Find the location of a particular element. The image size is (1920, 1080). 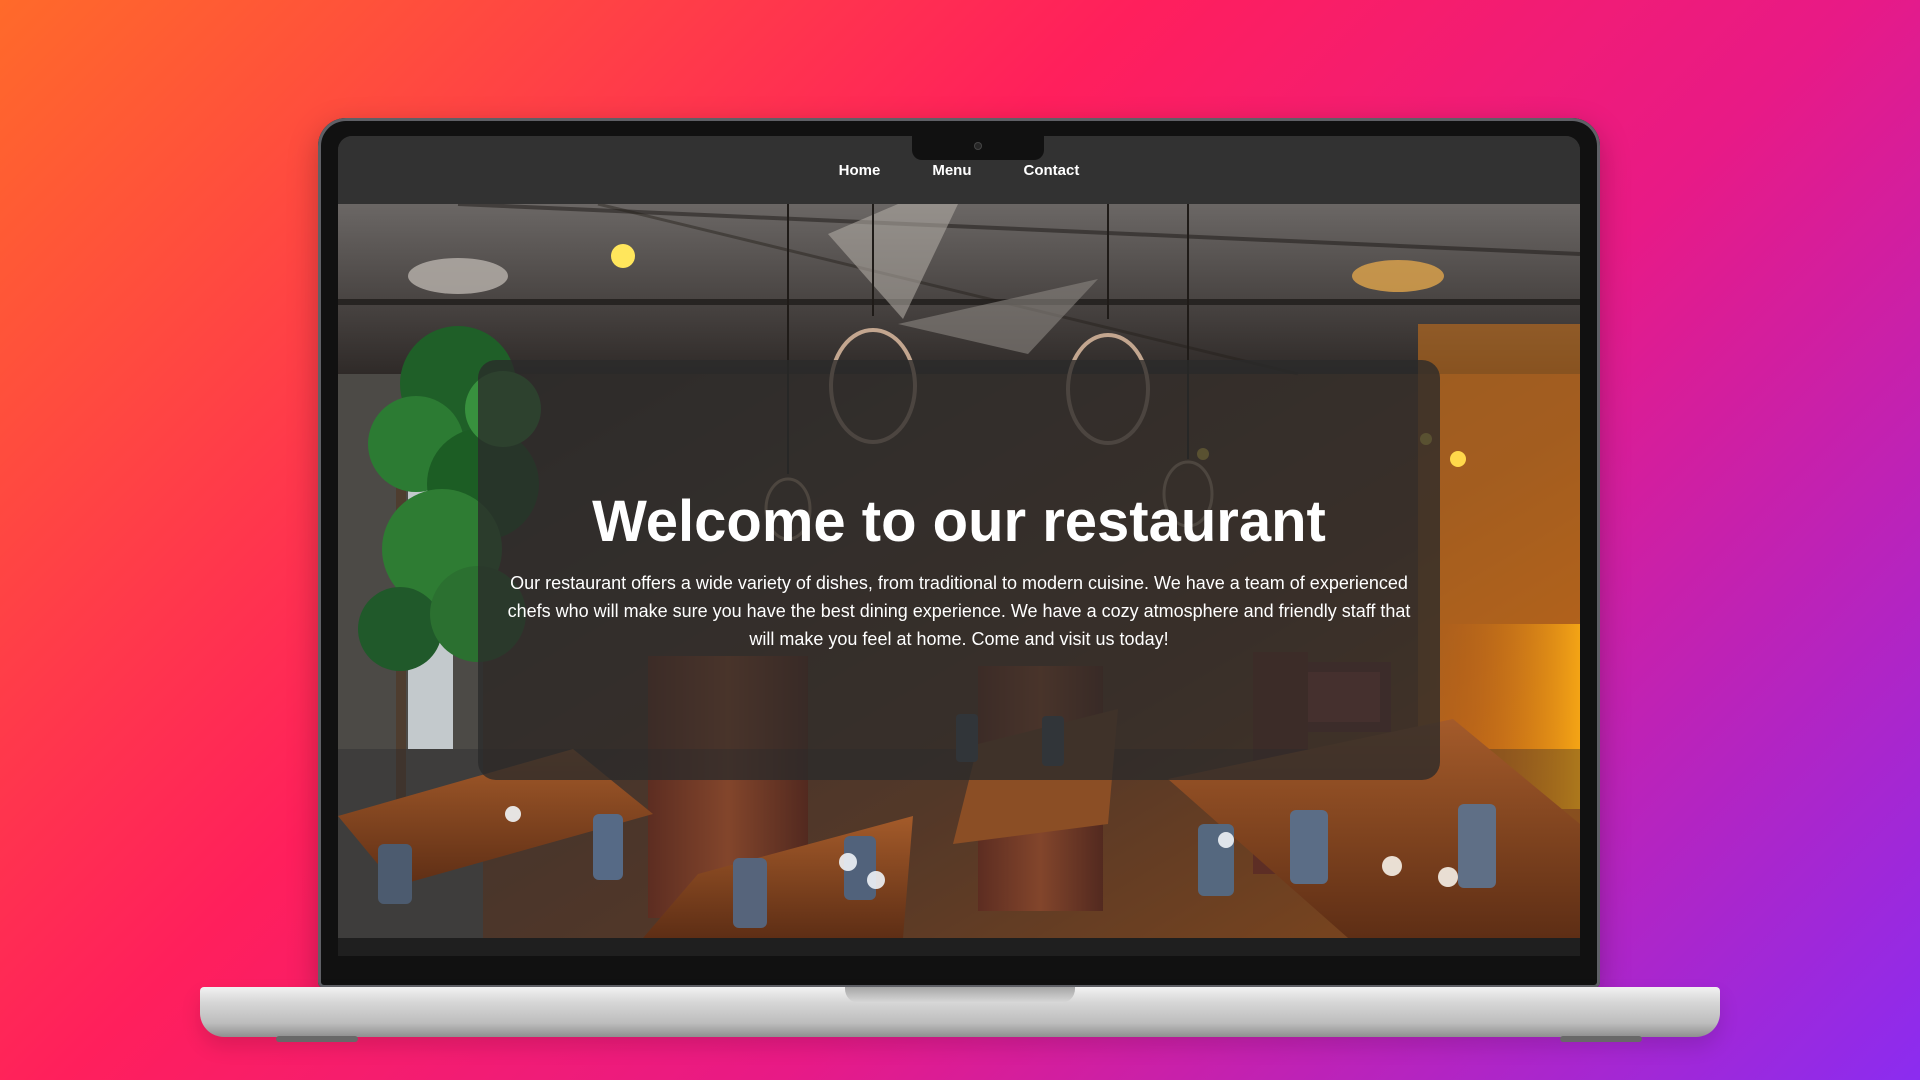

laptop-hinge-lip is located at coordinates (960, 995).